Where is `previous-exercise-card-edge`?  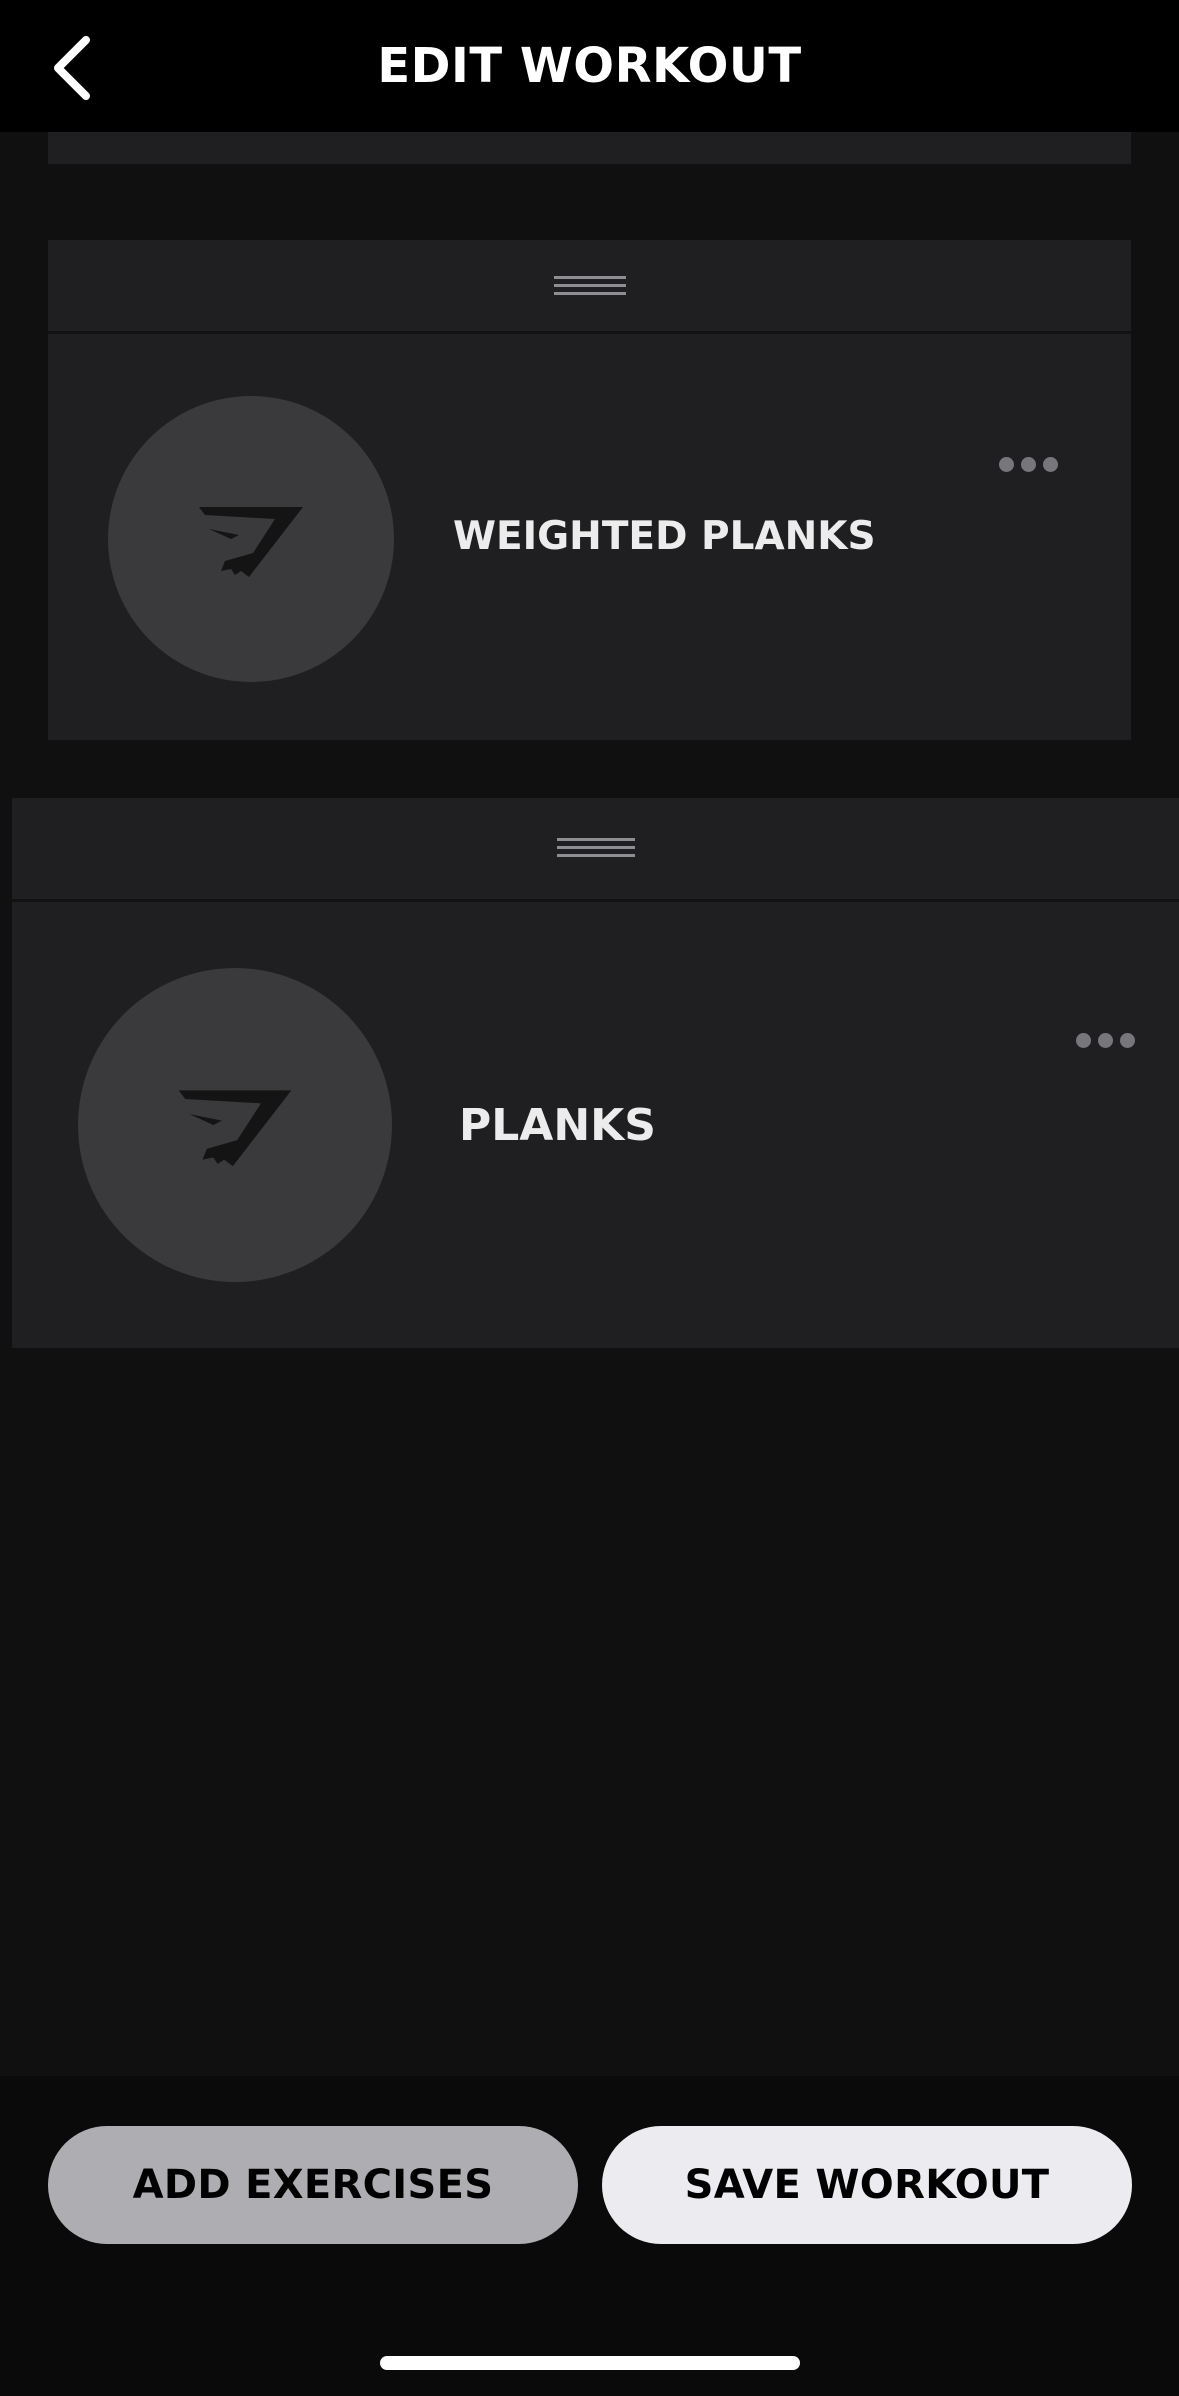
previous-exercise-card-edge is located at coordinates (589, 148).